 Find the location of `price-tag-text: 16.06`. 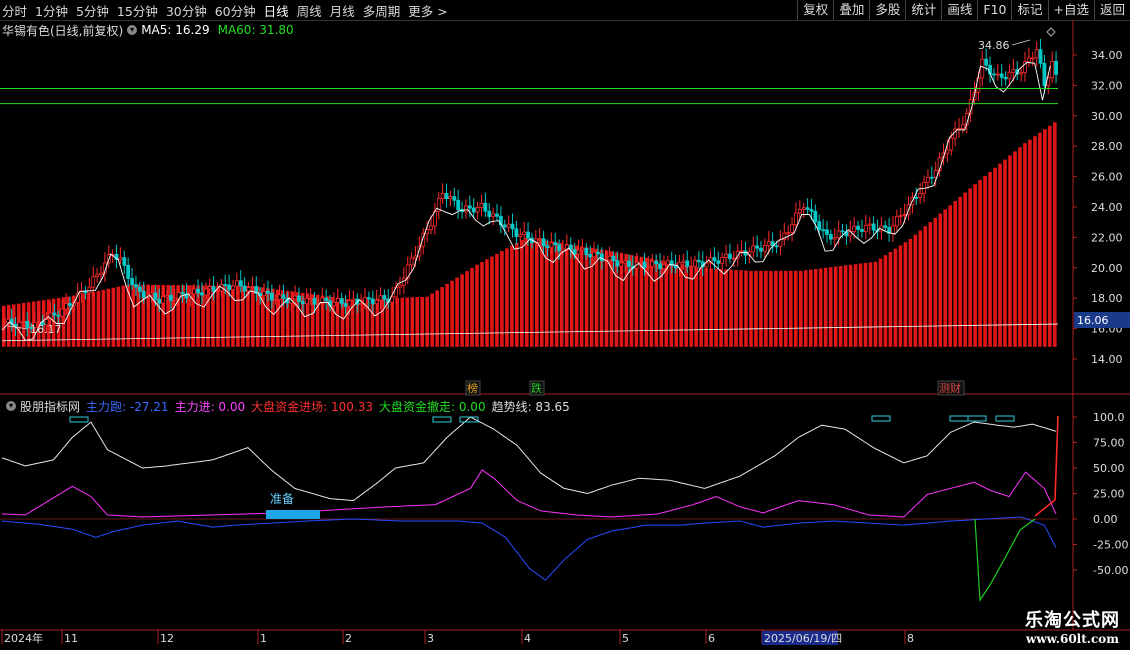

price-tag-text: 16.06 is located at coordinates (1093, 320).